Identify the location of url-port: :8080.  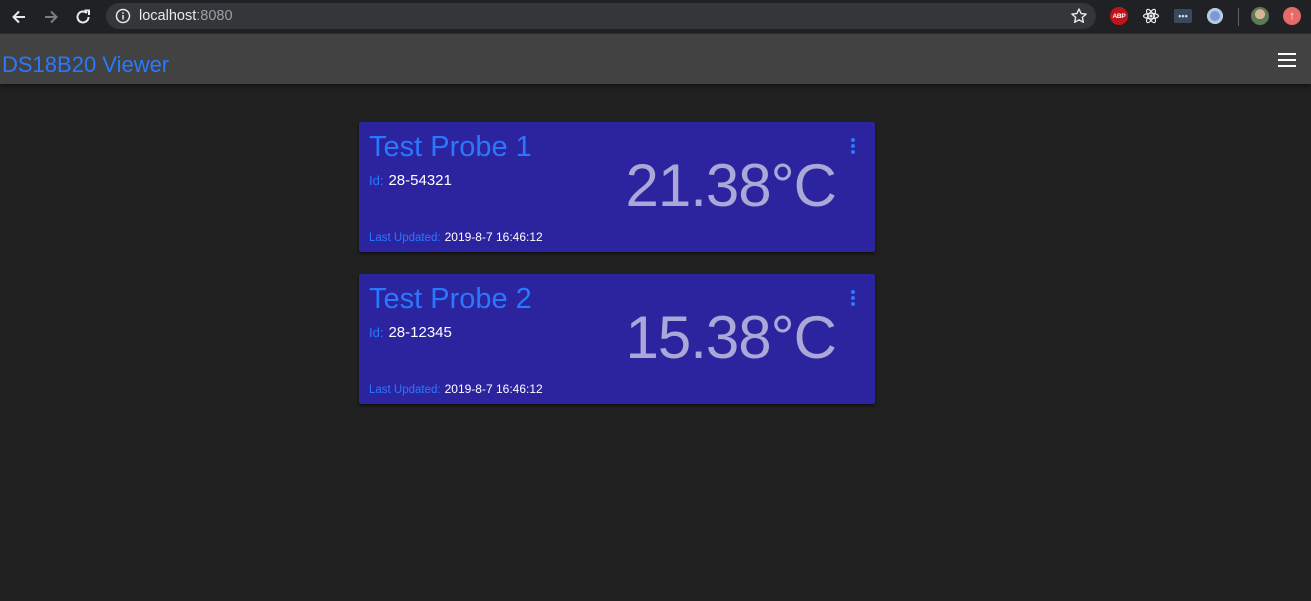
(214, 16).